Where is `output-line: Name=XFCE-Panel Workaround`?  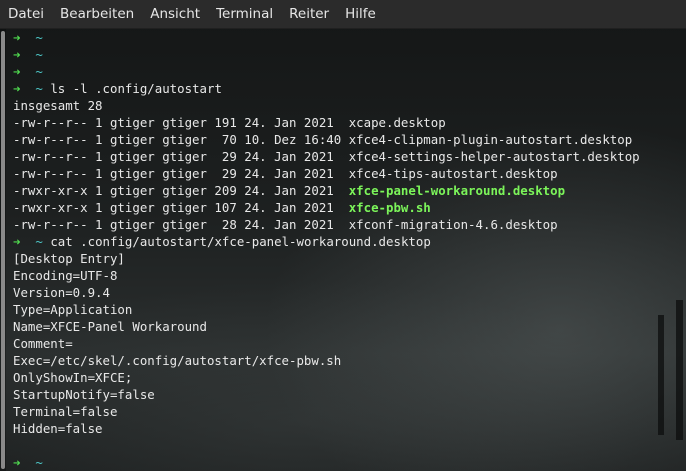 output-line: Name=XFCE-Panel Workaround is located at coordinates (110, 326).